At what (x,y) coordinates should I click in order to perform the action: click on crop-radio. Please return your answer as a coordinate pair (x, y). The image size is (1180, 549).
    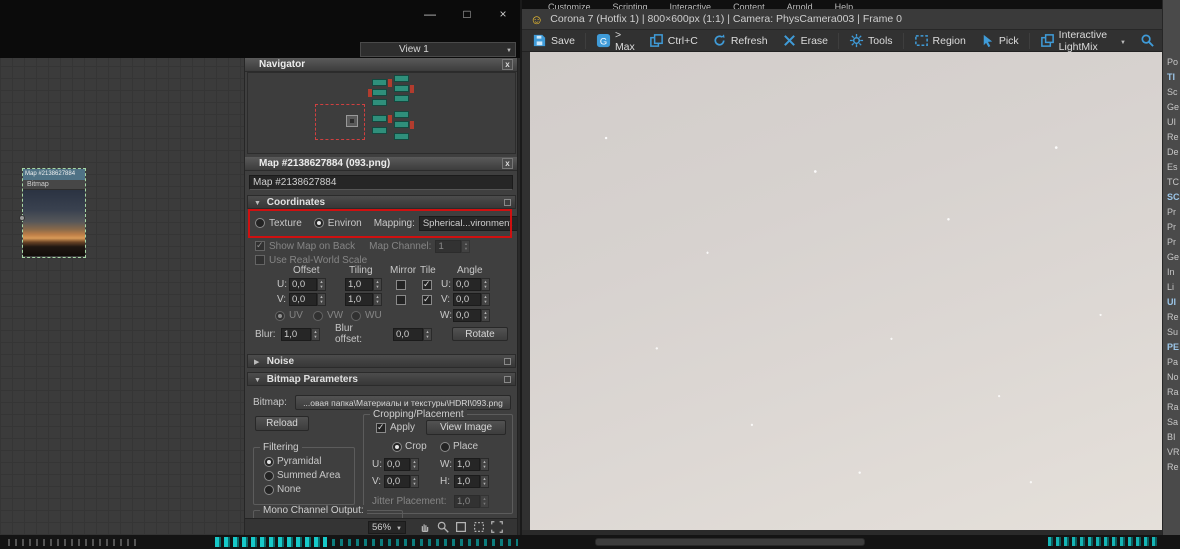
    Looking at the image, I should click on (397, 447).